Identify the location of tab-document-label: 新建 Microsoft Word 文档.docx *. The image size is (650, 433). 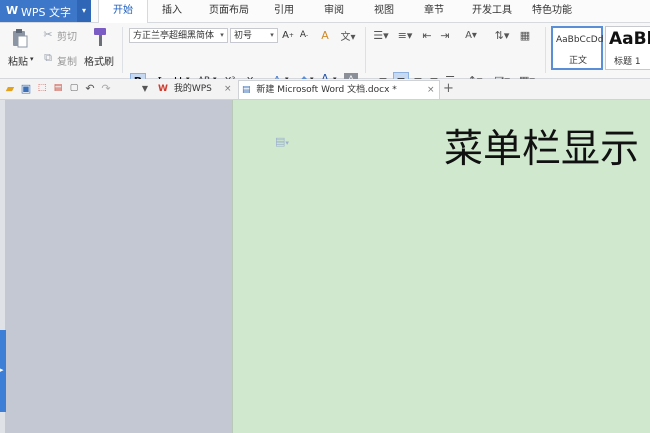
(326, 90).